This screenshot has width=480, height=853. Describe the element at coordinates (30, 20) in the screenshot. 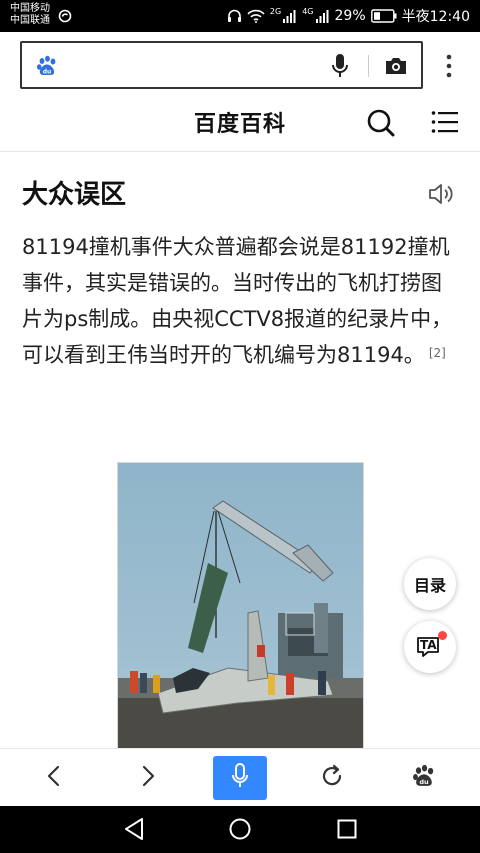

I see `carrier-2: 中国联通` at that location.